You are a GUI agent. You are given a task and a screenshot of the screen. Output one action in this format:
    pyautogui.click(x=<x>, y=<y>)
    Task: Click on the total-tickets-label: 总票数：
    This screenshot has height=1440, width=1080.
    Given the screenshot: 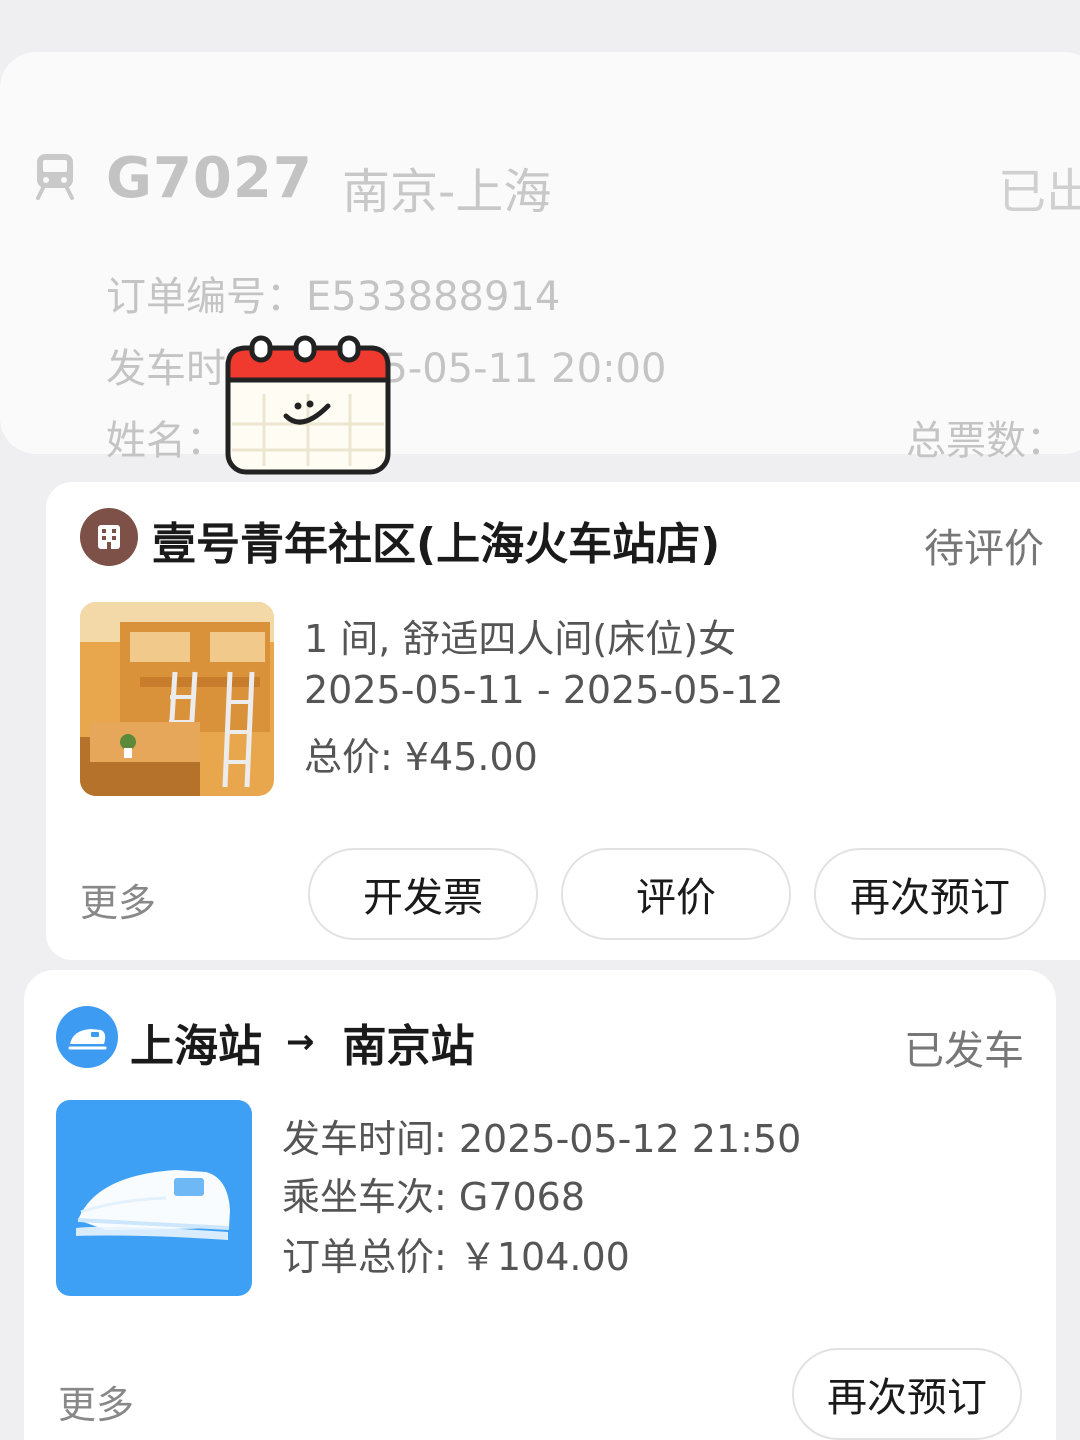 What is the action you would take?
    pyautogui.click(x=986, y=441)
    